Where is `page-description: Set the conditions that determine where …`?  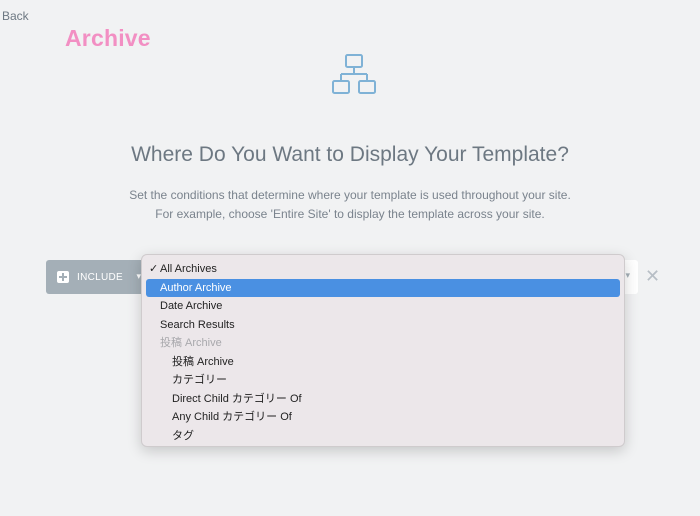
page-description: Set the conditions that determine where … is located at coordinates (350, 205).